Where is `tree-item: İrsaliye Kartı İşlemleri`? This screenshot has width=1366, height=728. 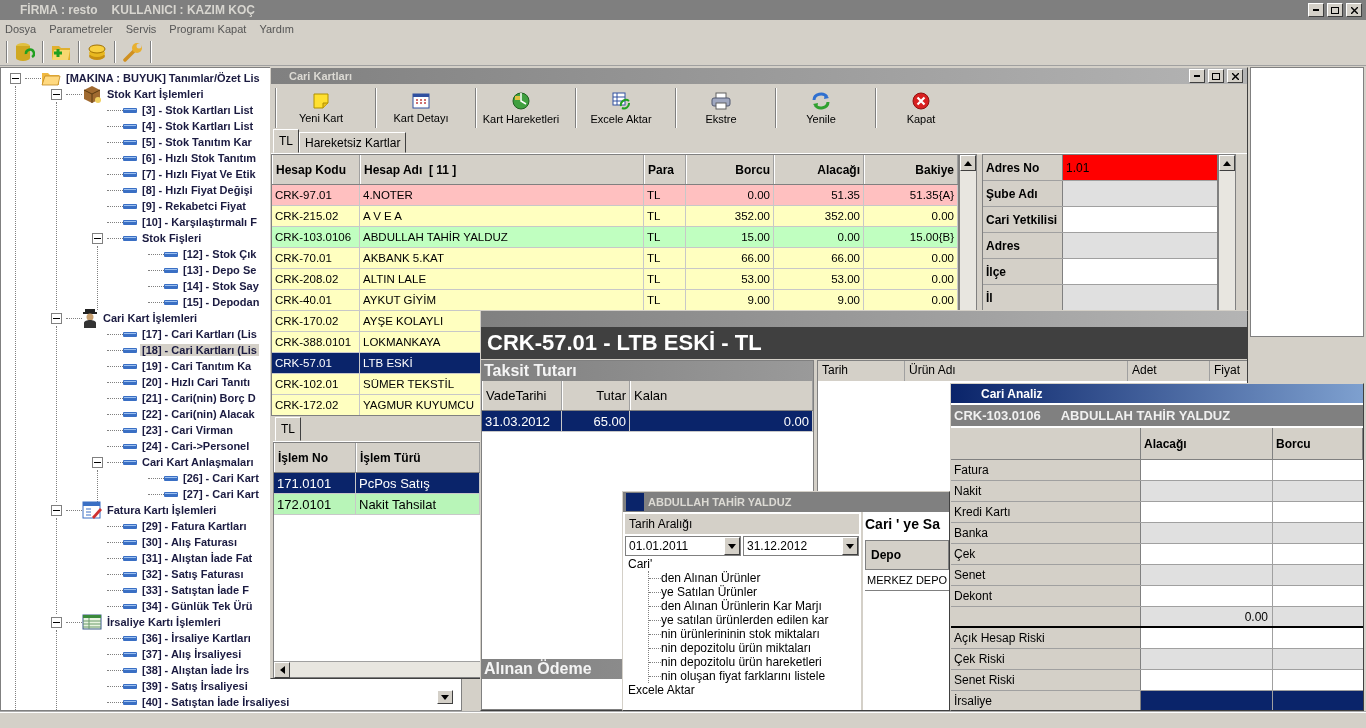 tree-item: İrsaliye Kartı İşlemleri is located at coordinates (164, 622).